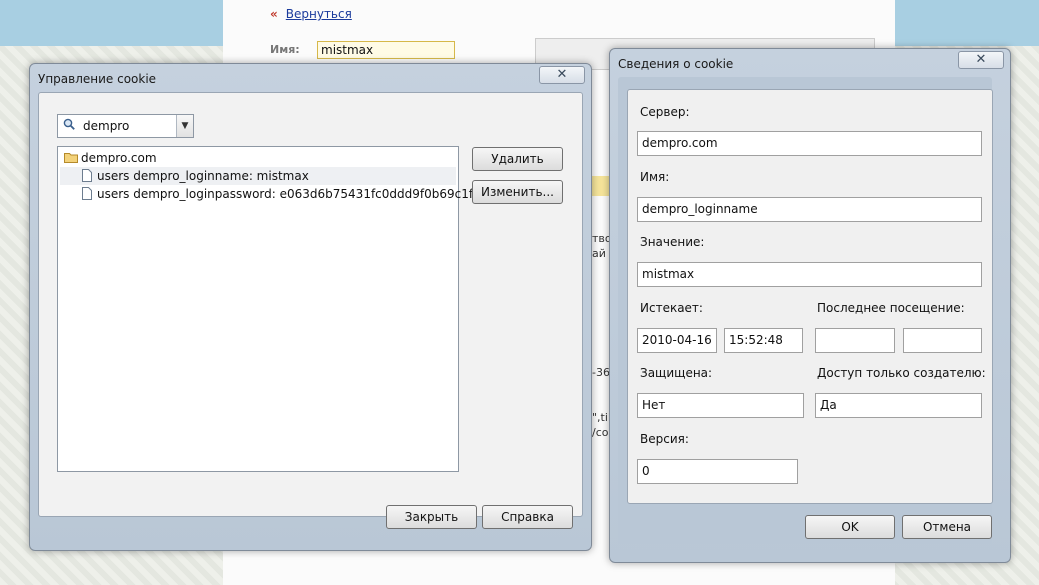 This screenshot has width=1039, height=585. I want to click on tree-row-cookie: users dempro_loginname: mistmax, so click(258, 176).